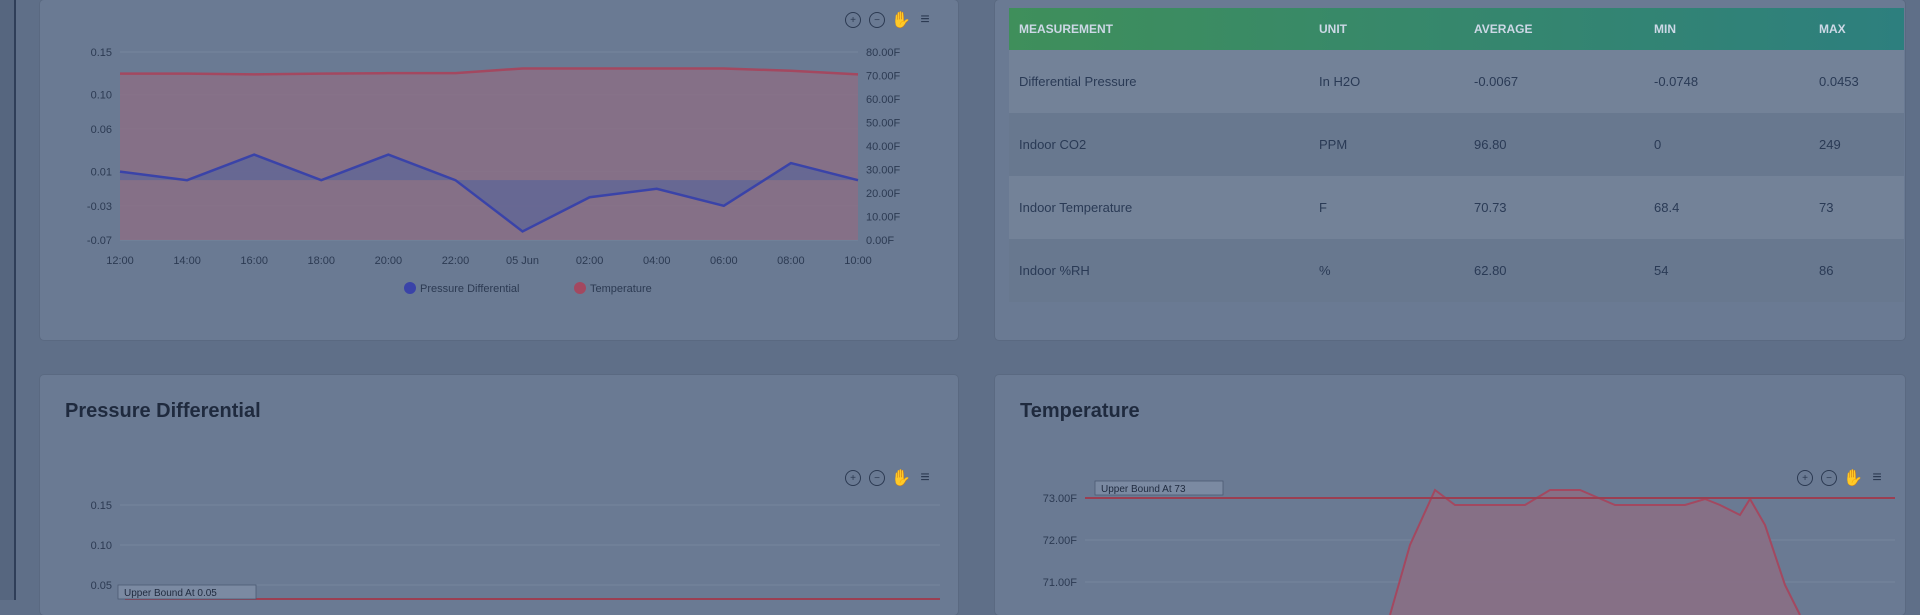  Describe the element at coordinates (1856, 270) in the screenshot. I see `cell-max: 86` at that location.